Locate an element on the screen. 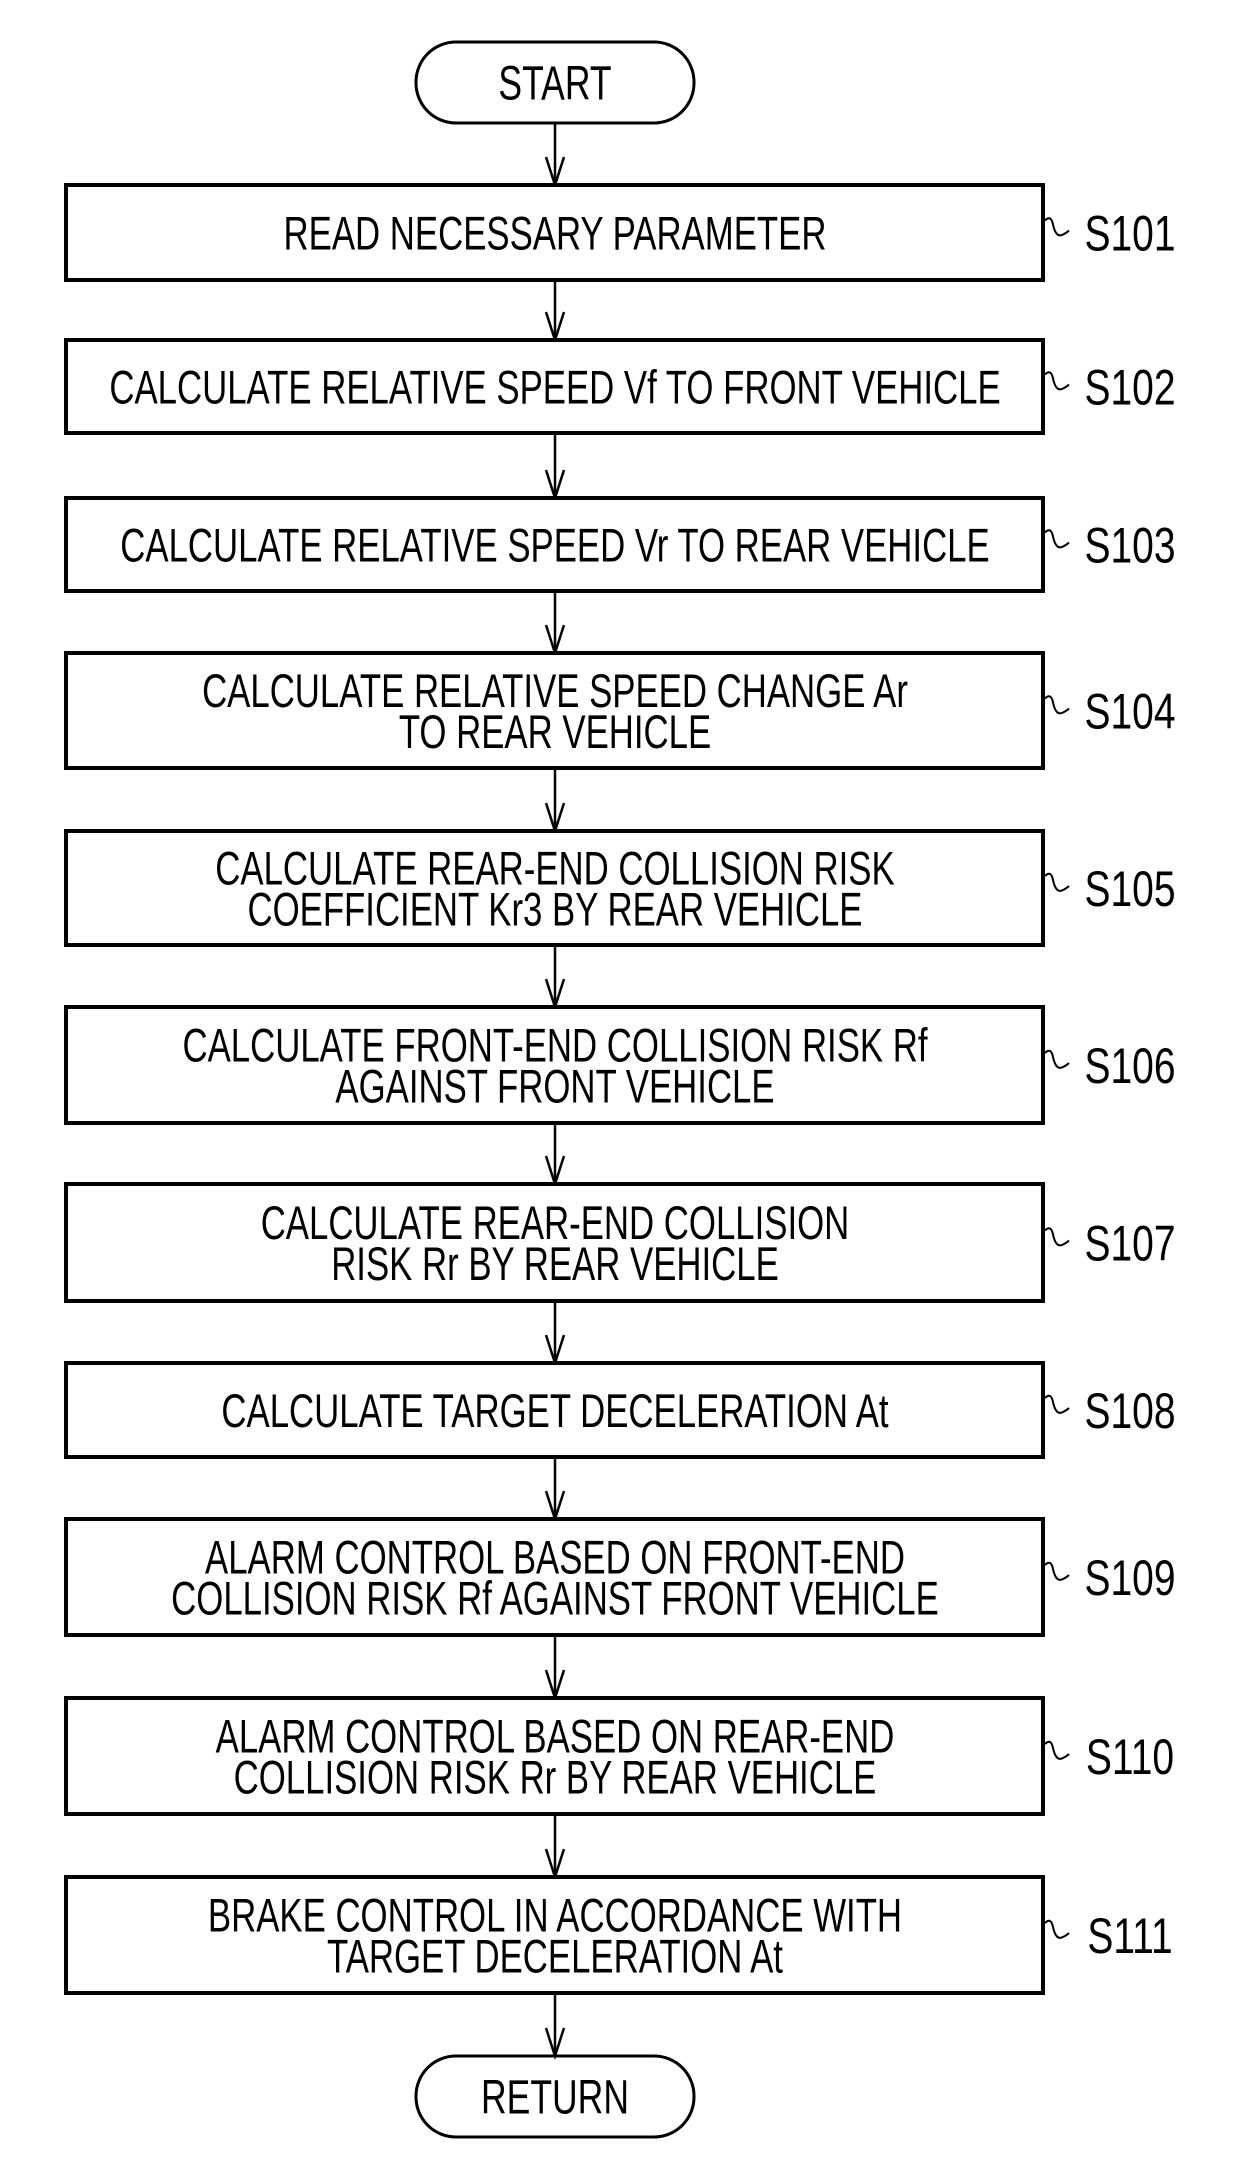  process-step-s101: READ NECESSARY PARAMETER S101 is located at coordinates (620, 232).